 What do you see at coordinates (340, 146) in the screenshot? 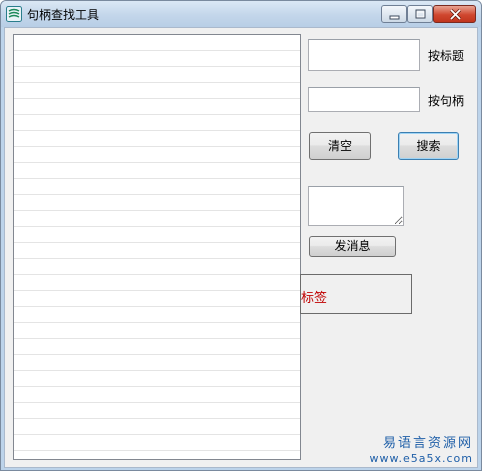
I see `clear-button: 清空` at bounding box center [340, 146].